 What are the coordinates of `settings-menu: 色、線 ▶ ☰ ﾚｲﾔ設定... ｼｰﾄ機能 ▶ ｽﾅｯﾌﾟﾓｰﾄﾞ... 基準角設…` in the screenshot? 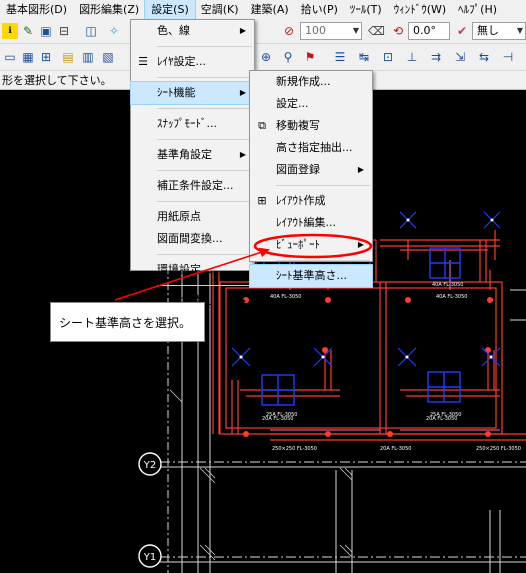 It's located at (192, 163).